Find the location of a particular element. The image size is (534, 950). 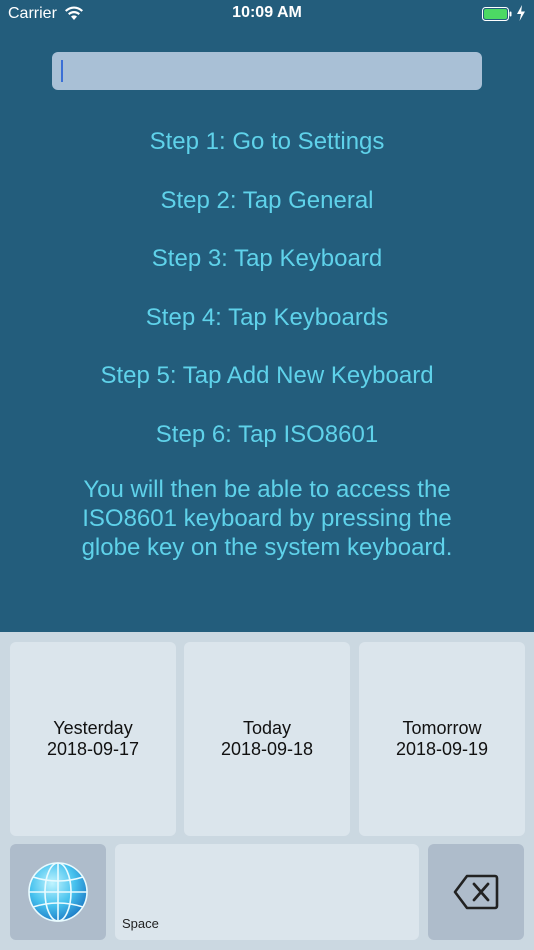

key-label: Today is located at coordinates (267, 728).